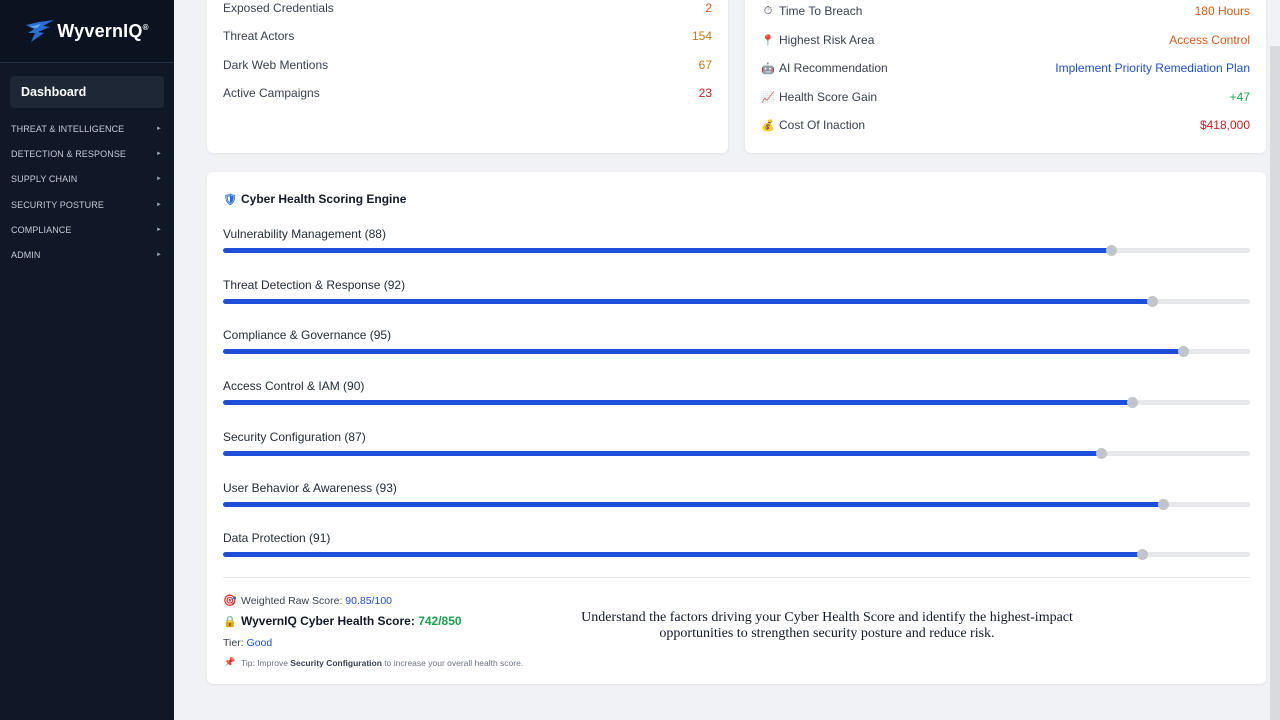 This screenshot has width=1280, height=720. What do you see at coordinates (467, 36) in the screenshot?
I see `stat-row-threat-actors: Threat Actors 154` at bounding box center [467, 36].